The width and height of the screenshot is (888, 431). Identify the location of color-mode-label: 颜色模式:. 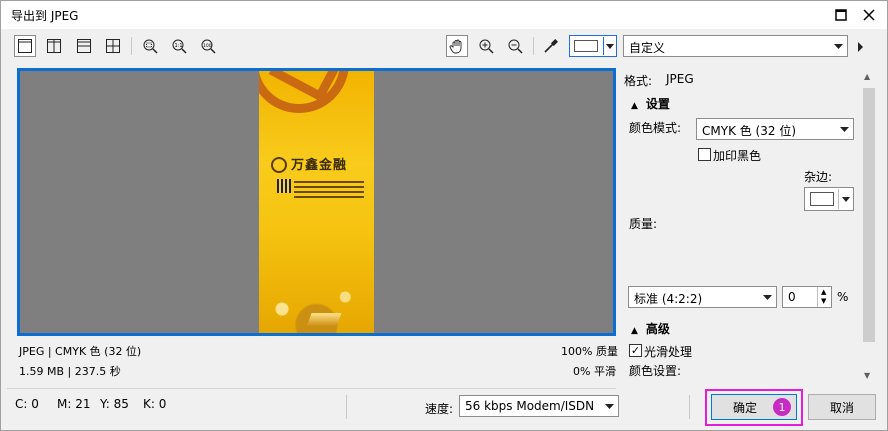
(655, 128).